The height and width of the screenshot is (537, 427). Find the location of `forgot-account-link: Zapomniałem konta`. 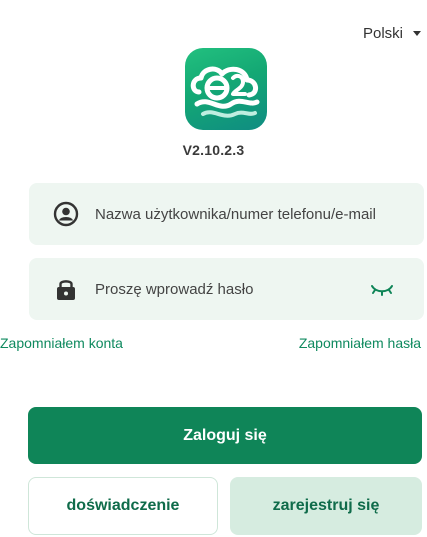

forgot-account-link: Zapomniałem konta is located at coordinates (61, 343).